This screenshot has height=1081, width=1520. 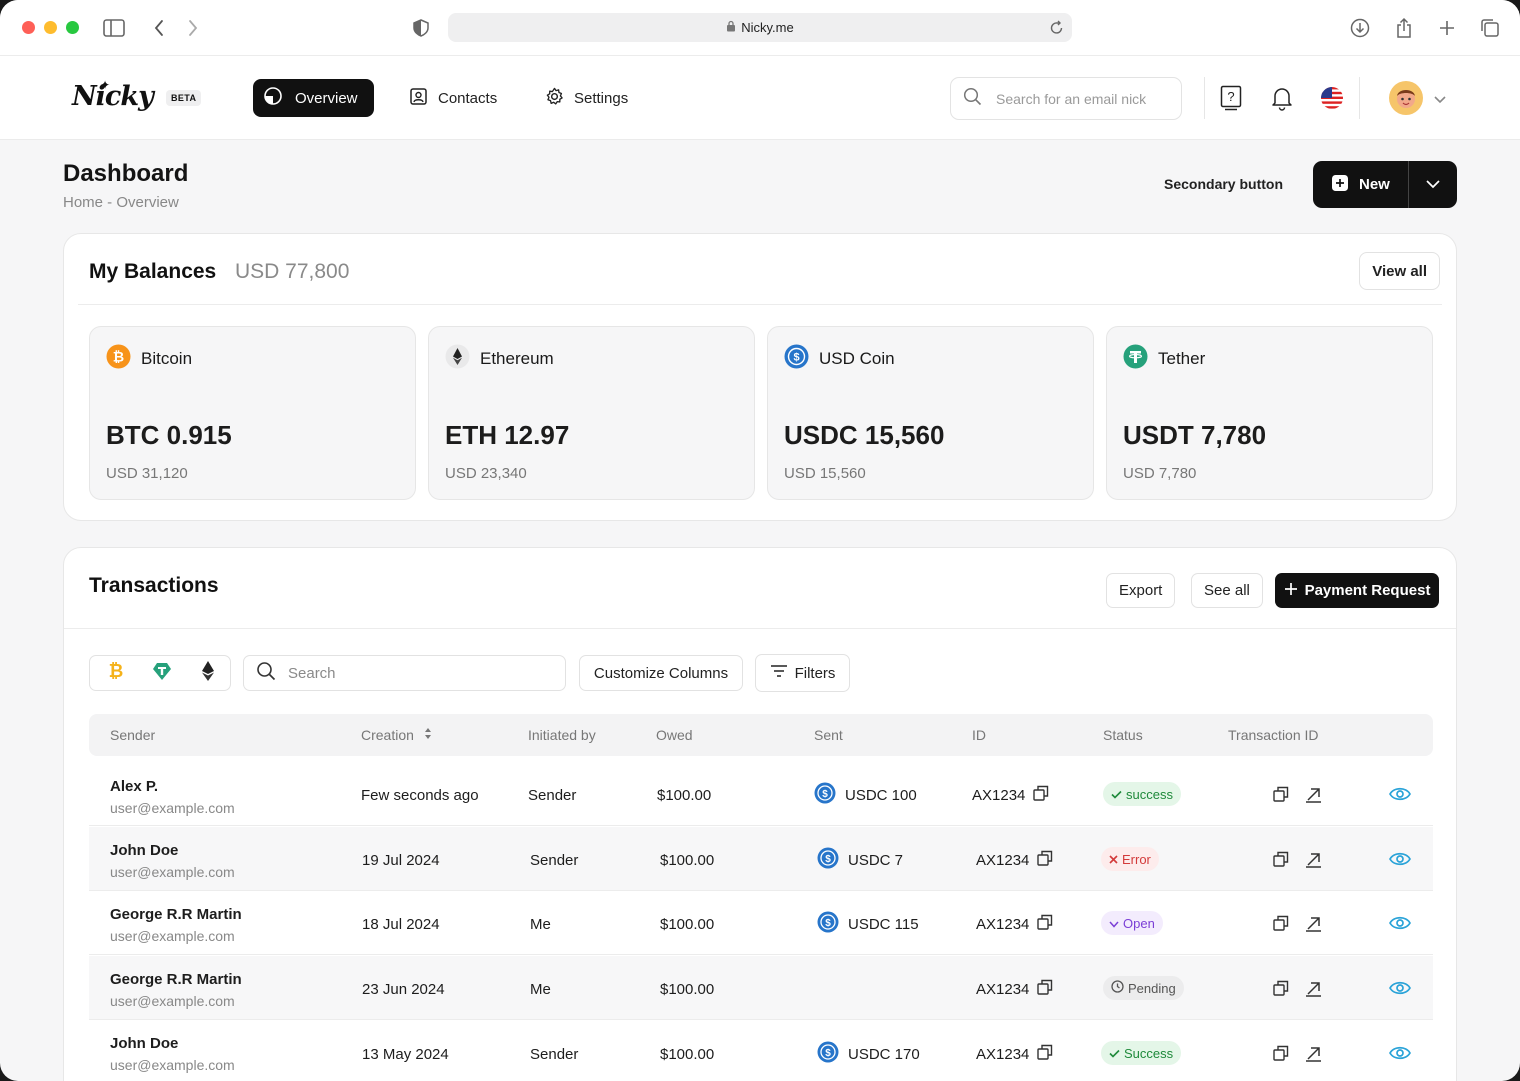 I want to click on new-tab-icon, so click(x=1447, y=28).